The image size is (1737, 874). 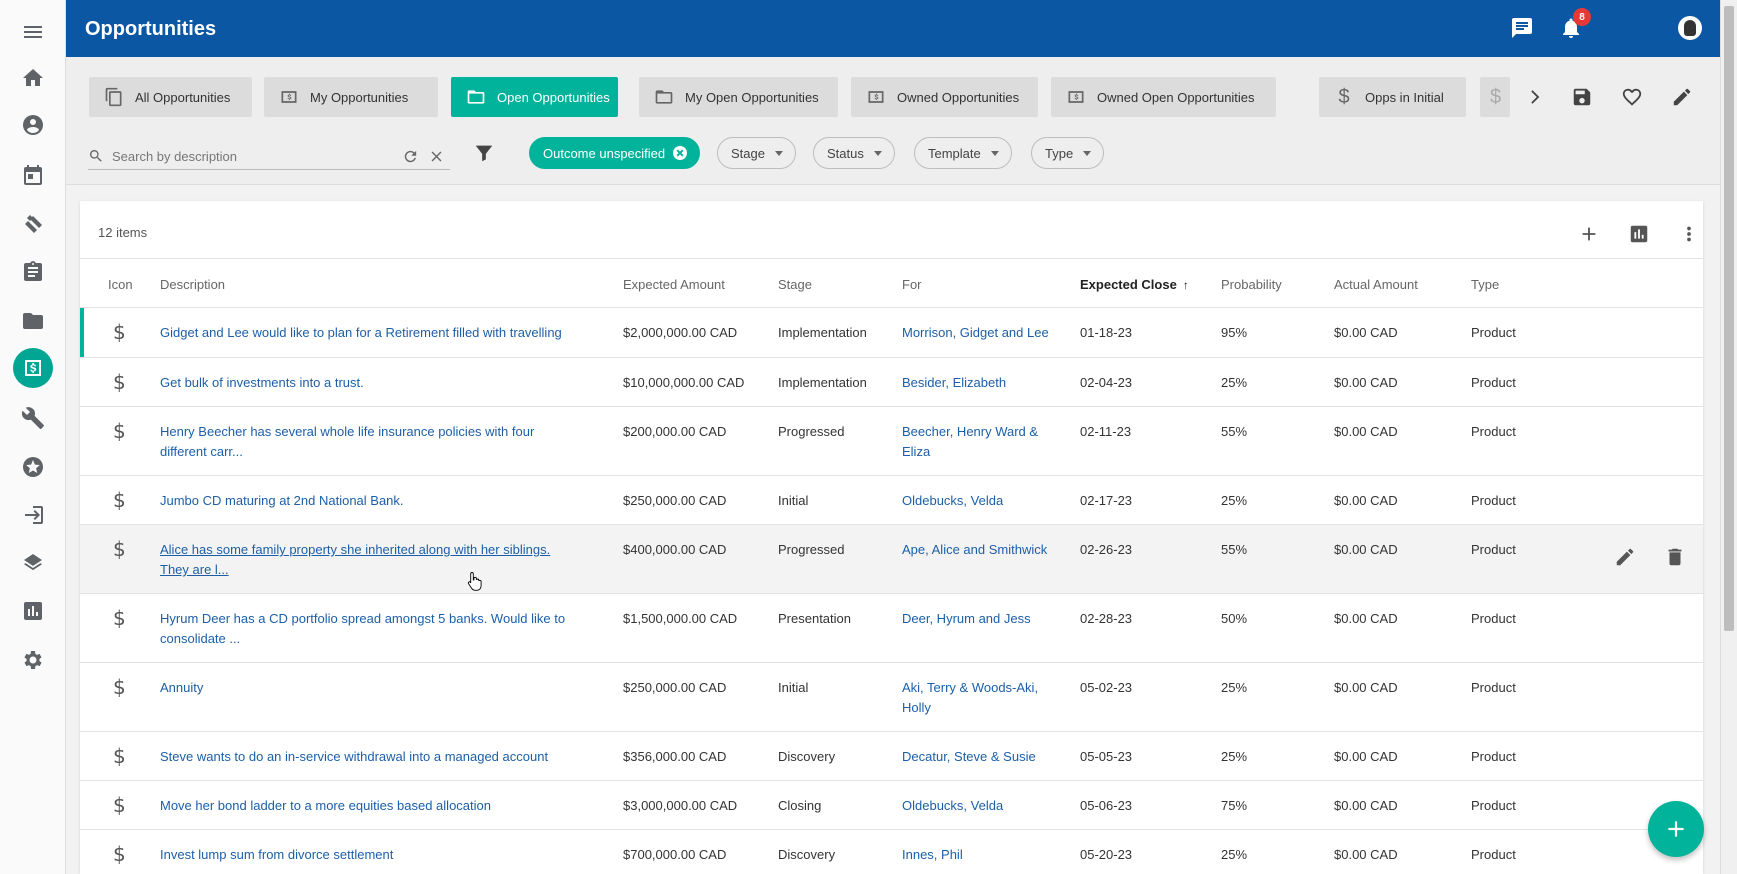 I want to click on stage: Initial, so click(x=793, y=500).